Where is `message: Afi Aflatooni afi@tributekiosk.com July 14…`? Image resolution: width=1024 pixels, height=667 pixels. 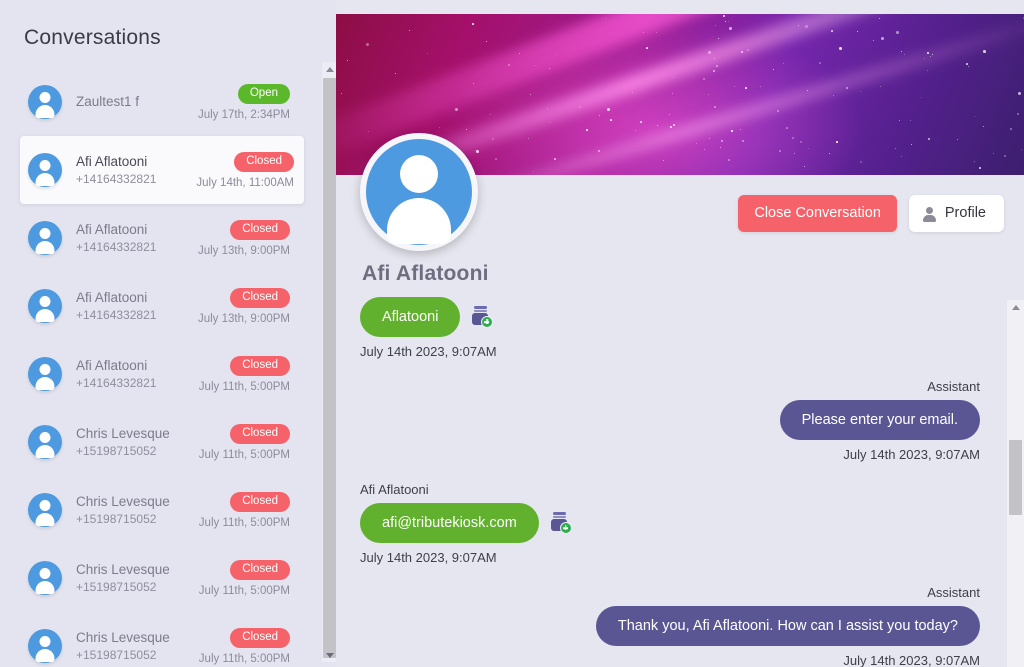 message: Afi Aflatooni afi@tributekiosk.com July 14… is located at coordinates (670, 523).